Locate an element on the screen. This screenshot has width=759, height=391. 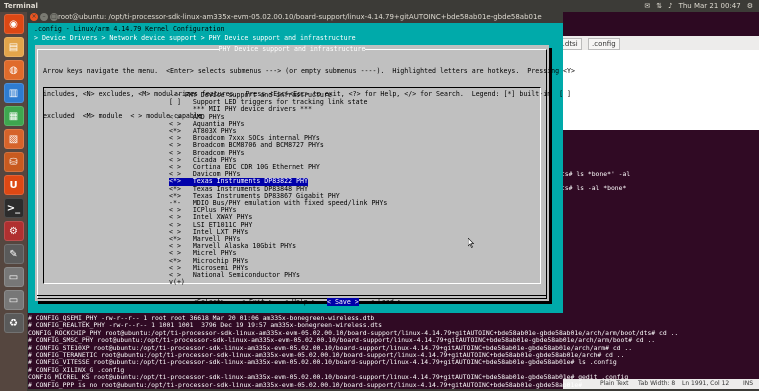
writer-icon: ▥ is located at coordinates (13, 93).